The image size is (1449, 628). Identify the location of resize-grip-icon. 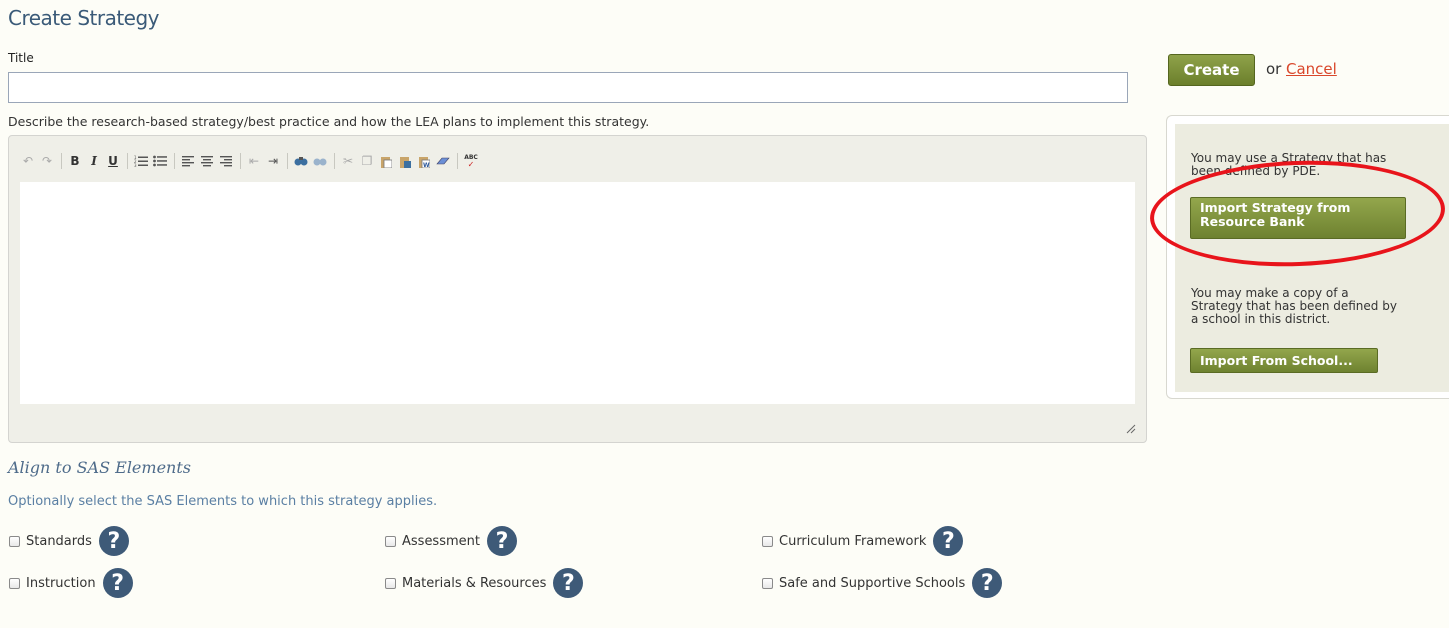
(1130, 428).